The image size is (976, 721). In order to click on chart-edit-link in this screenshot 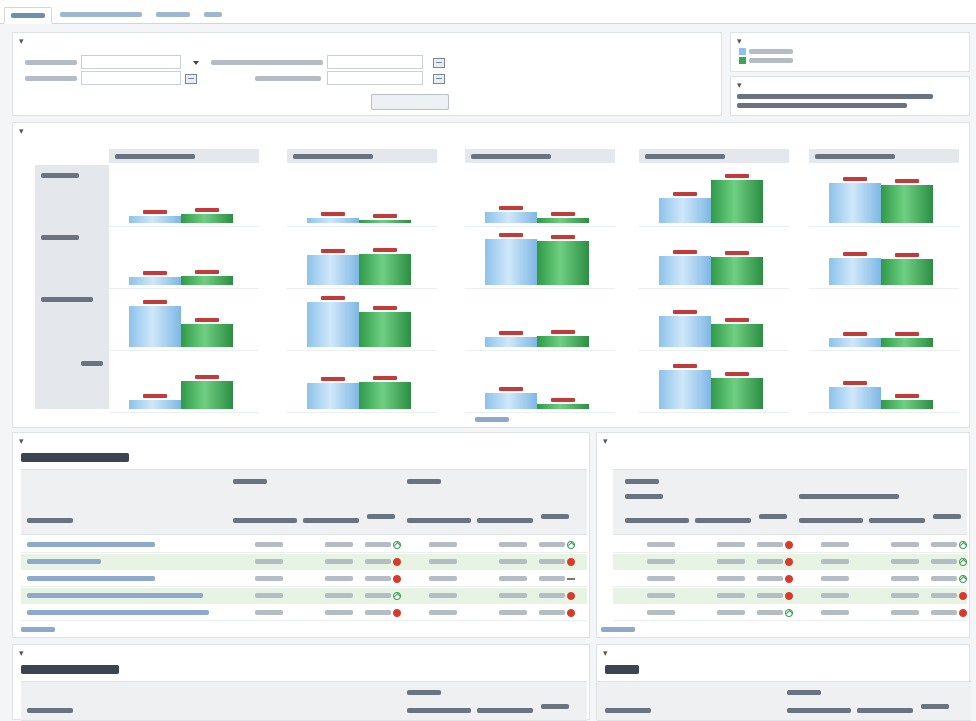, I will do `click(492, 419)`.